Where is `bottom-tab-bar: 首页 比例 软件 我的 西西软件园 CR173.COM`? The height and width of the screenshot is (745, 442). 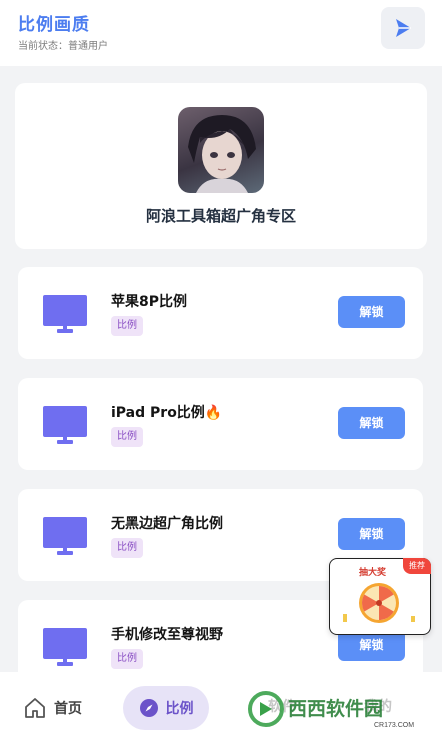 bottom-tab-bar: 首页 比例 软件 我的 西西软件园 CR173.COM is located at coordinates (221, 708).